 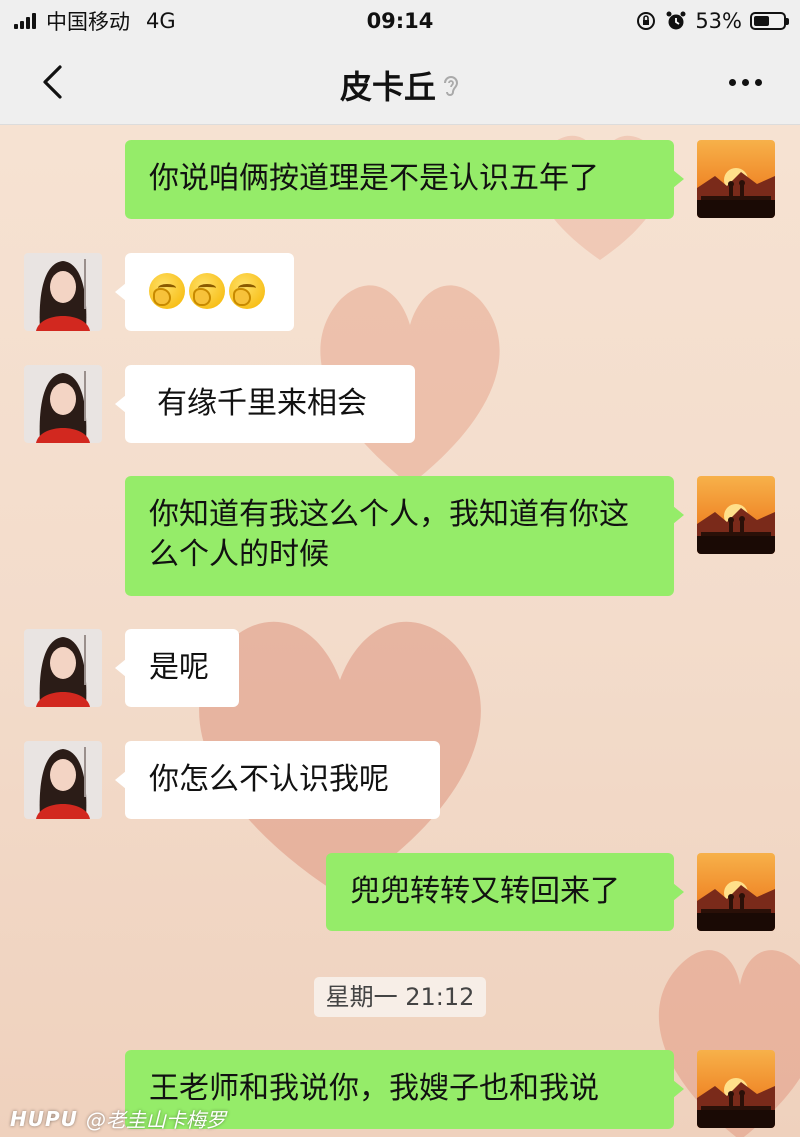 What do you see at coordinates (161, 21) in the screenshot?
I see `network-type: 4G` at bounding box center [161, 21].